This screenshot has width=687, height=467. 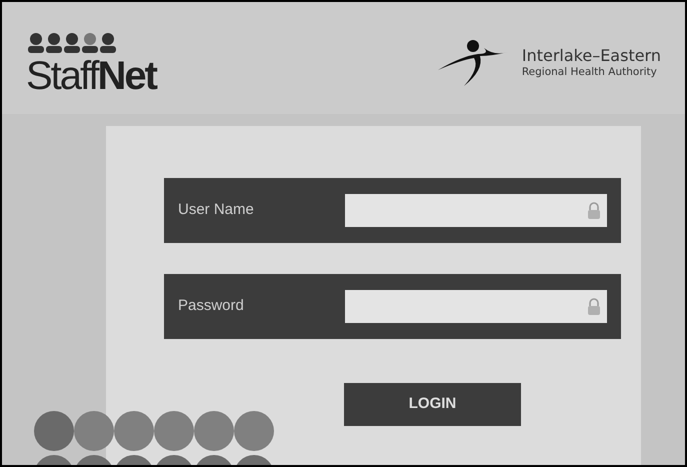 I want to click on login-button: LOGIN, so click(x=432, y=404).